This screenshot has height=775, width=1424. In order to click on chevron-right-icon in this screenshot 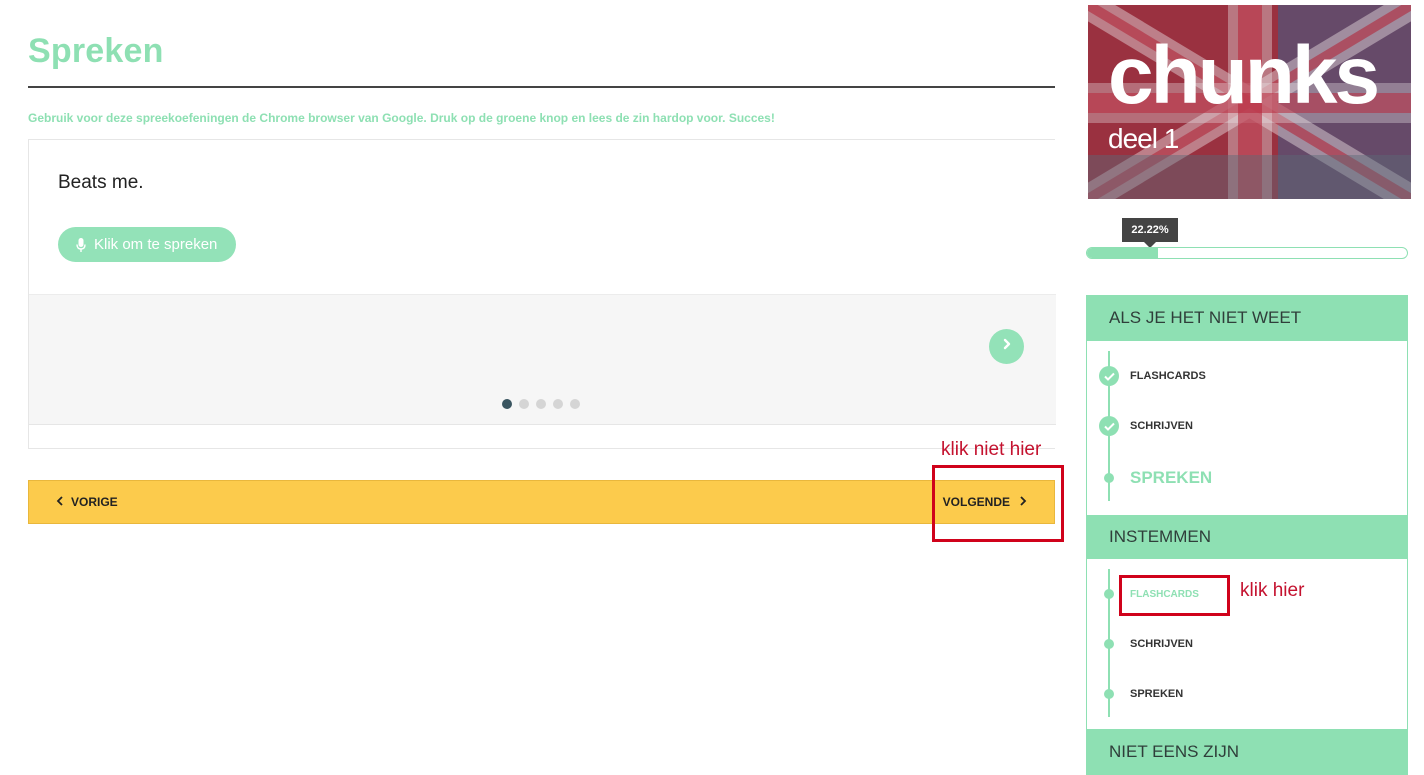, I will do `click(1007, 346)`.